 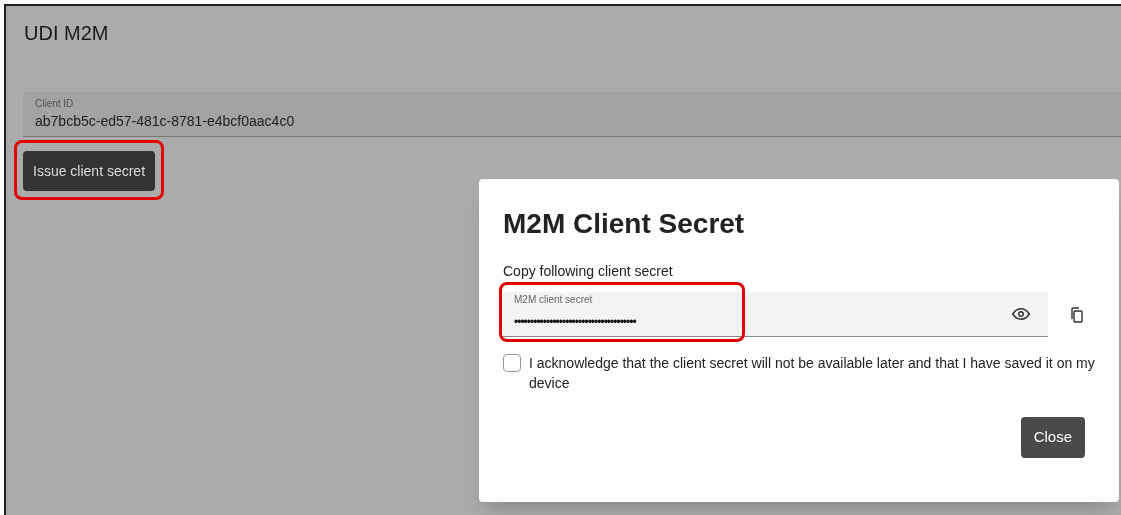 I want to click on instruction-text: Copy following client secret, so click(x=588, y=271).